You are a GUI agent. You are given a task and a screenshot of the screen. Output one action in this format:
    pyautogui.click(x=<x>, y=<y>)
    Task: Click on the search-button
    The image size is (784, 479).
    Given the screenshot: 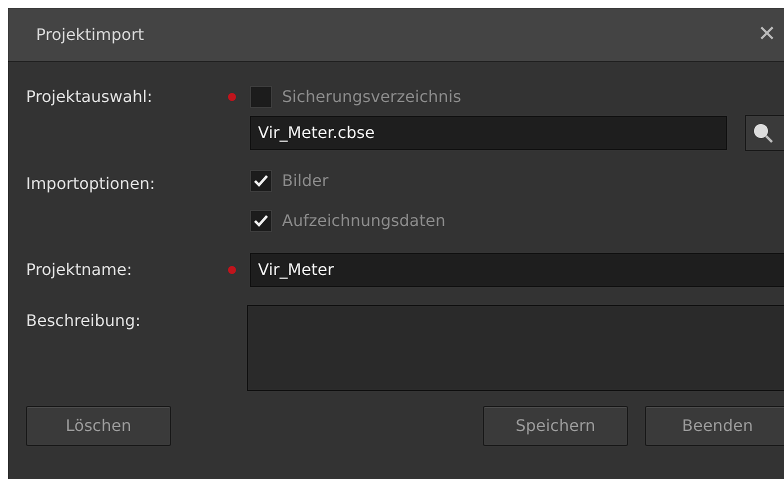 What is the action you would take?
    pyautogui.click(x=764, y=133)
    